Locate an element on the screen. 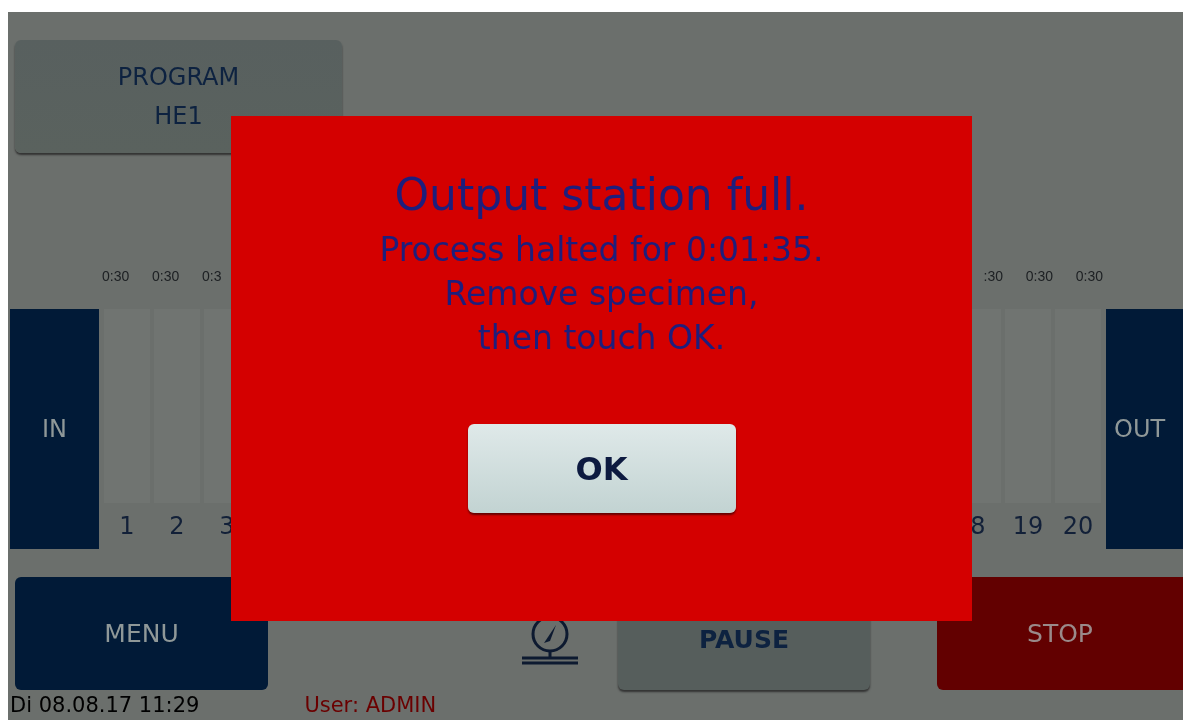 This screenshot has height=720, width=1183. user-label: User: ADMIN is located at coordinates (370, 705).